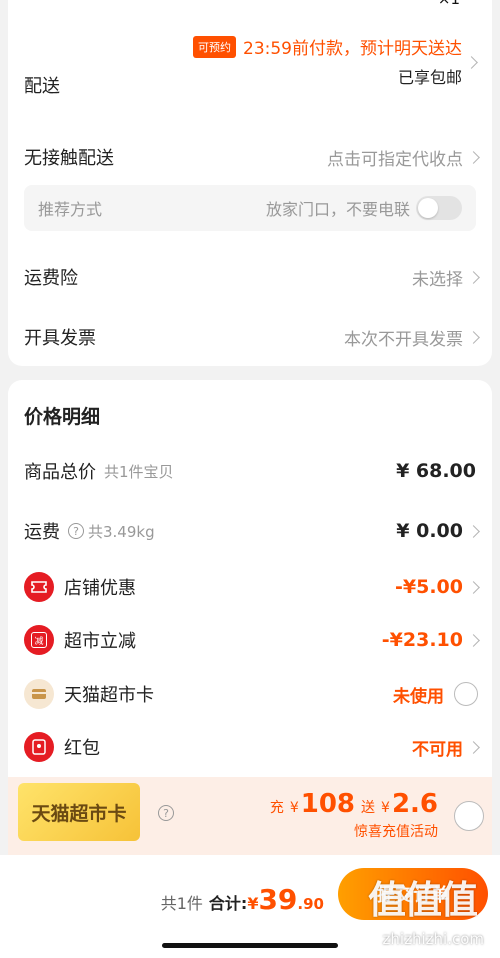 This screenshot has height=958, width=500. I want to click on recommend-toggle, so click(439, 208).